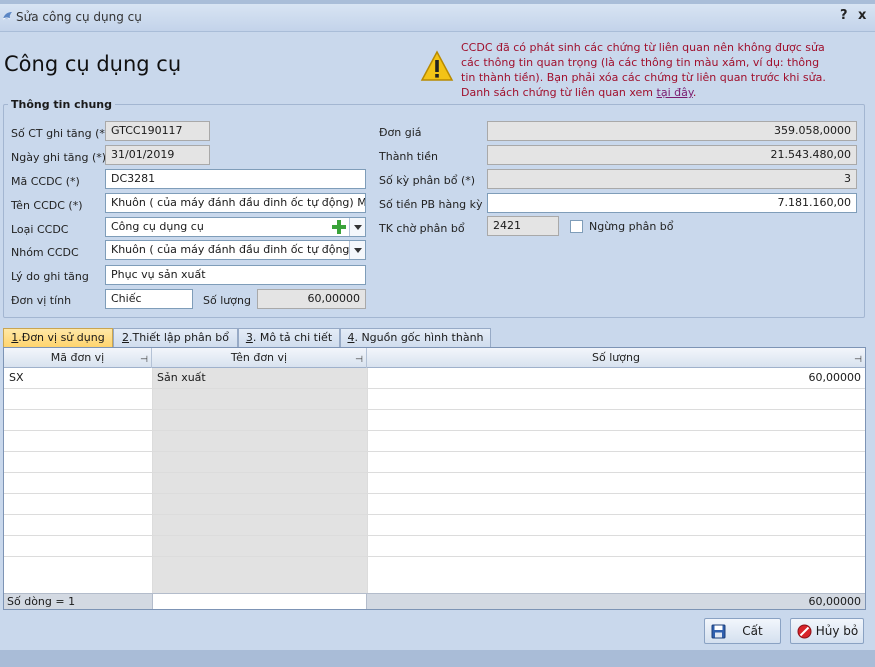 The height and width of the screenshot is (667, 875). Describe the element at coordinates (16, 377) in the screenshot. I see `cell-ma-don-vi: SX` at that location.